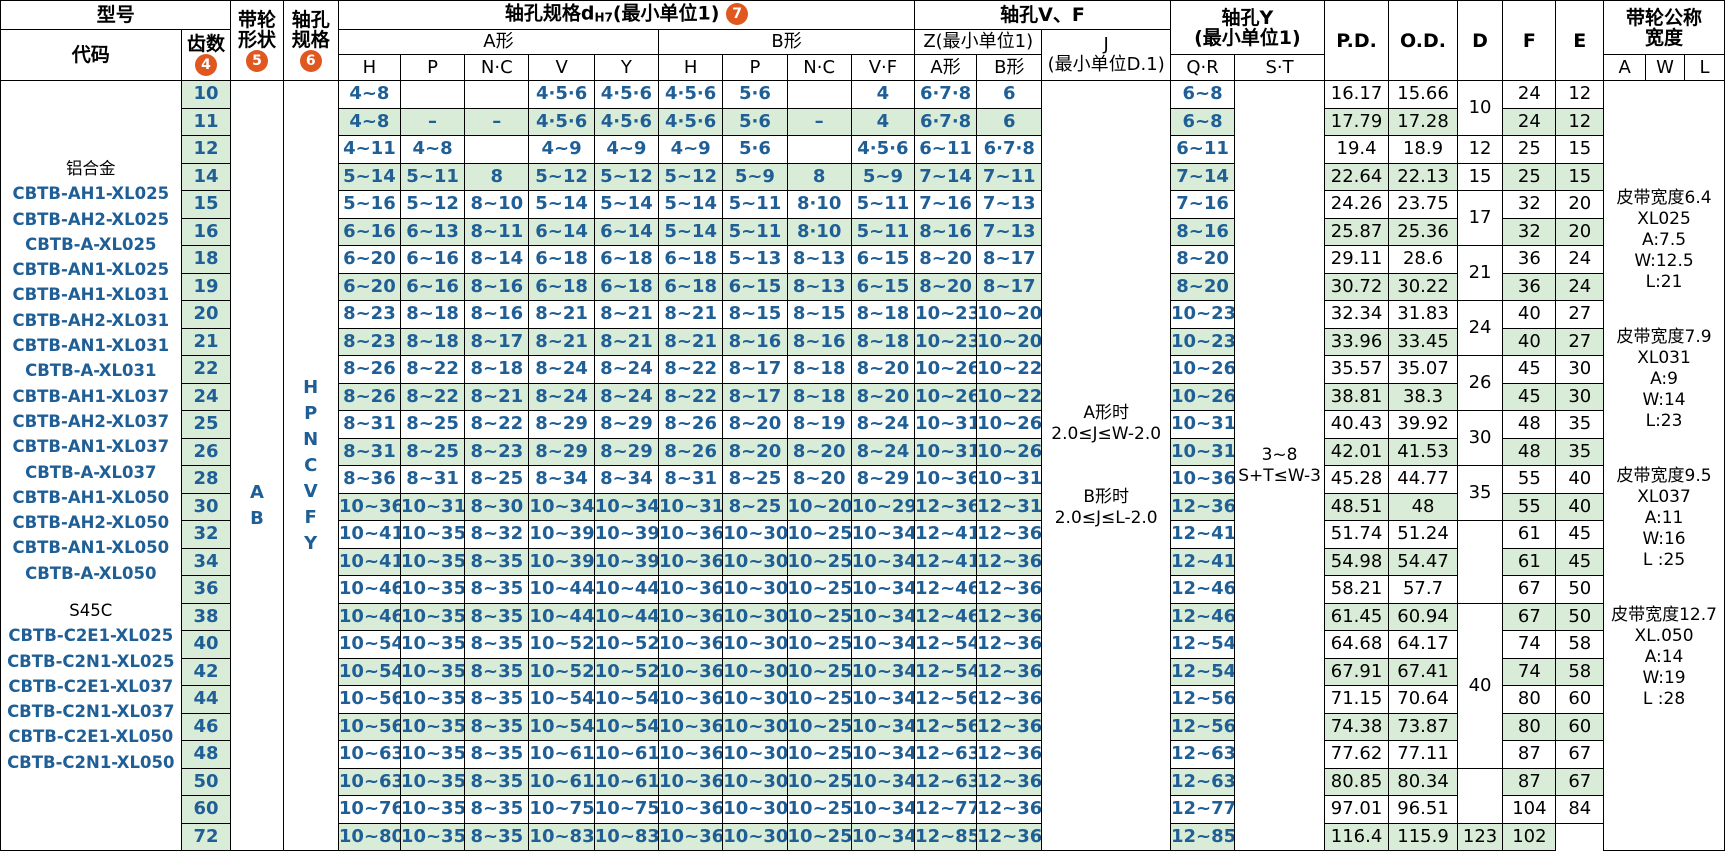 The width and height of the screenshot is (1725, 862). I want to click on belt-line: 皮带宽度12.7, so click(1664, 614).